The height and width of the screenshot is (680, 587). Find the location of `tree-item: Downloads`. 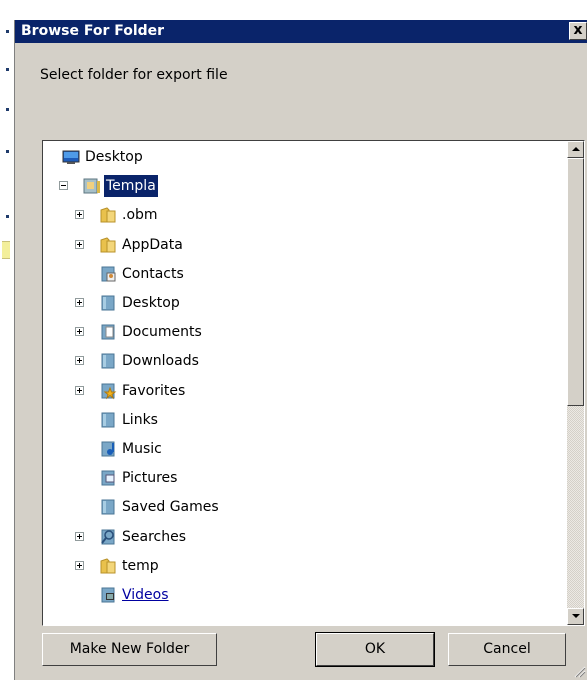

tree-item: Downloads is located at coordinates (305, 361).